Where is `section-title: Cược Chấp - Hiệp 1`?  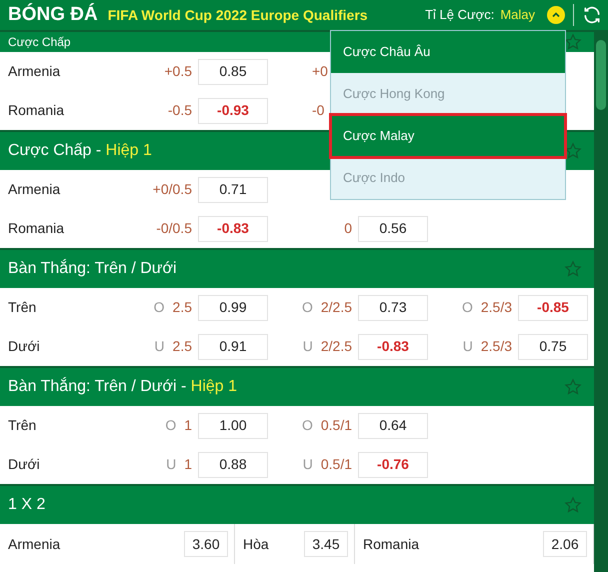
section-title: Cược Chấp - Hiệp 1 is located at coordinates (80, 151).